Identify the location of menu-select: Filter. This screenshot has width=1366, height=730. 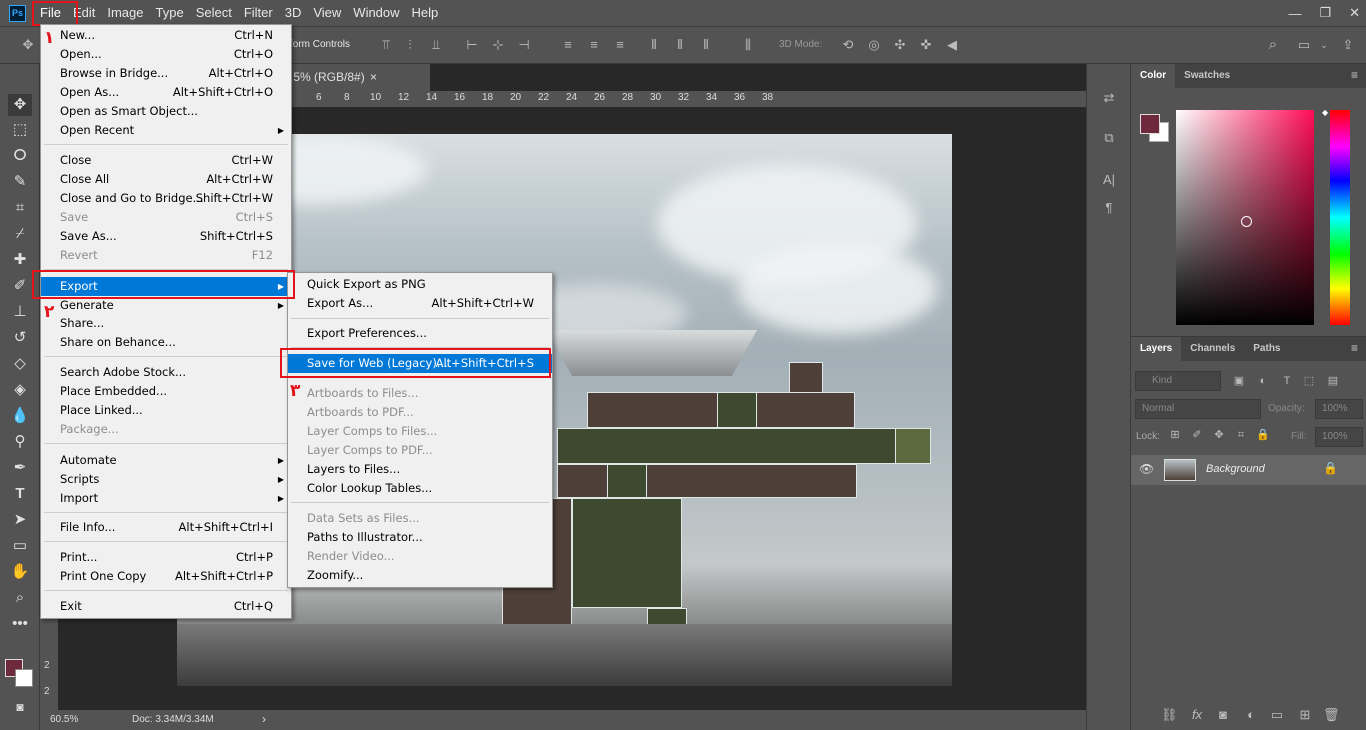
(258, 13).